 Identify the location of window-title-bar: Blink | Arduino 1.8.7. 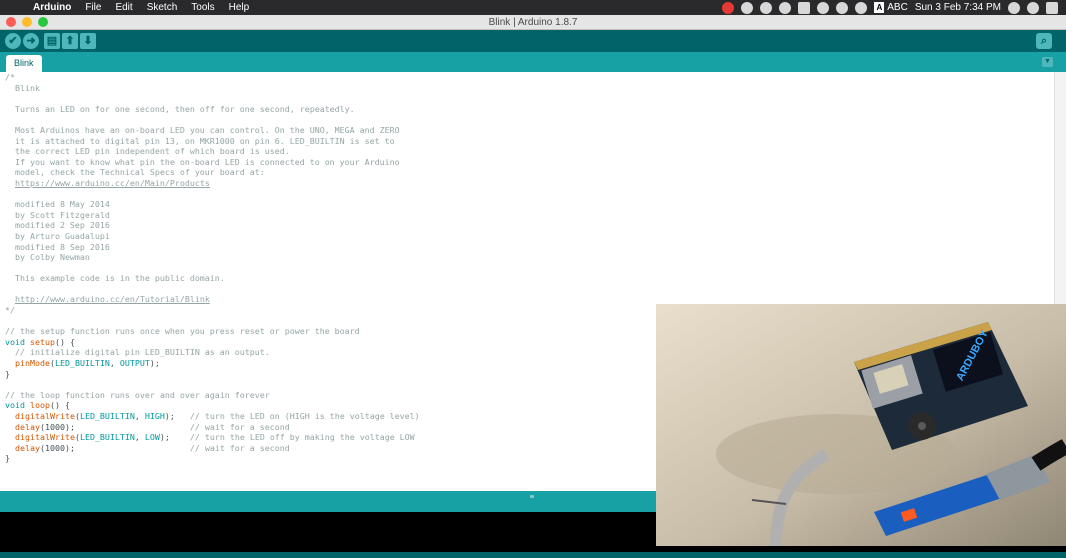
(533, 22).